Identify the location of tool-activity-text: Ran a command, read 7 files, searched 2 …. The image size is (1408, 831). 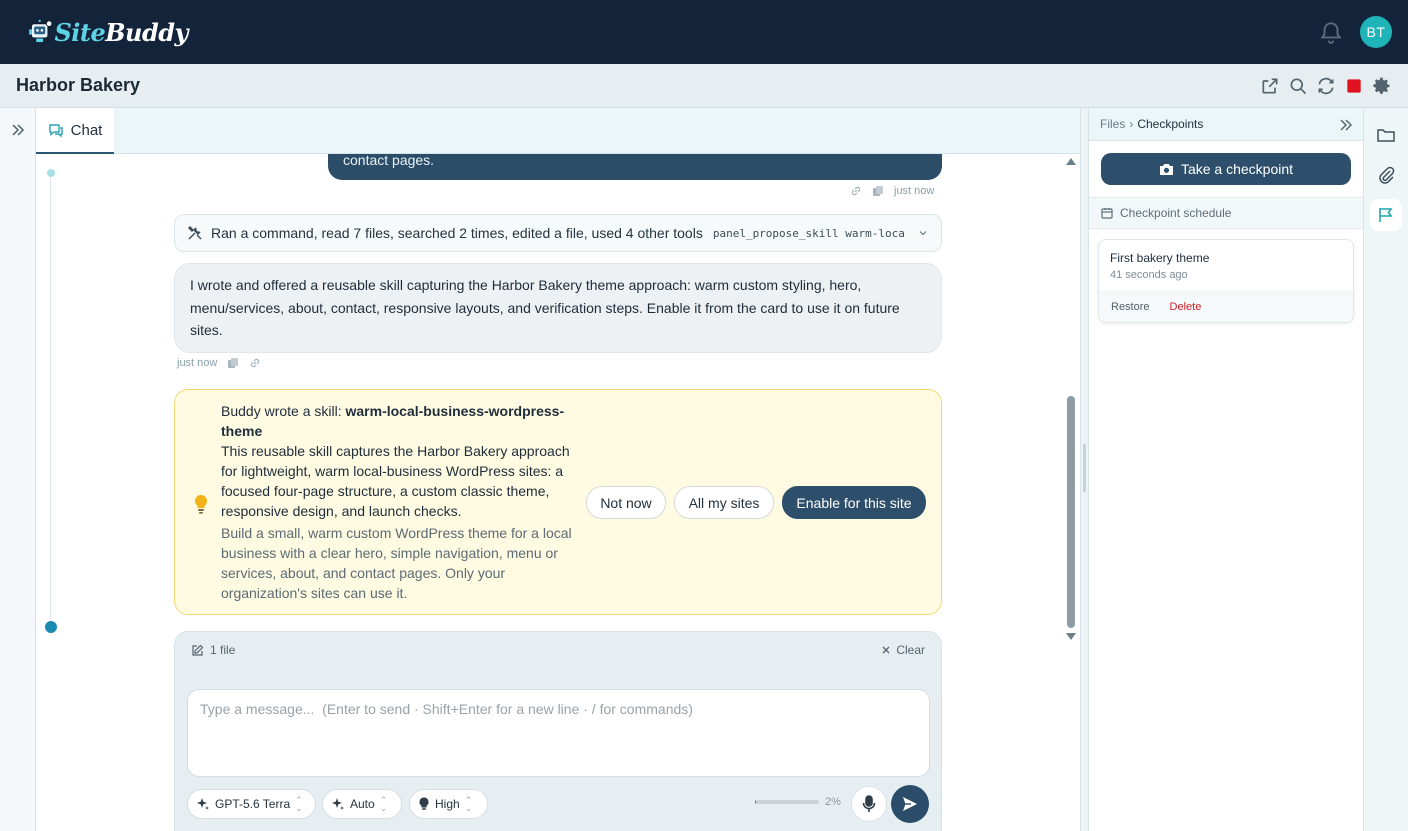
(457, 233).